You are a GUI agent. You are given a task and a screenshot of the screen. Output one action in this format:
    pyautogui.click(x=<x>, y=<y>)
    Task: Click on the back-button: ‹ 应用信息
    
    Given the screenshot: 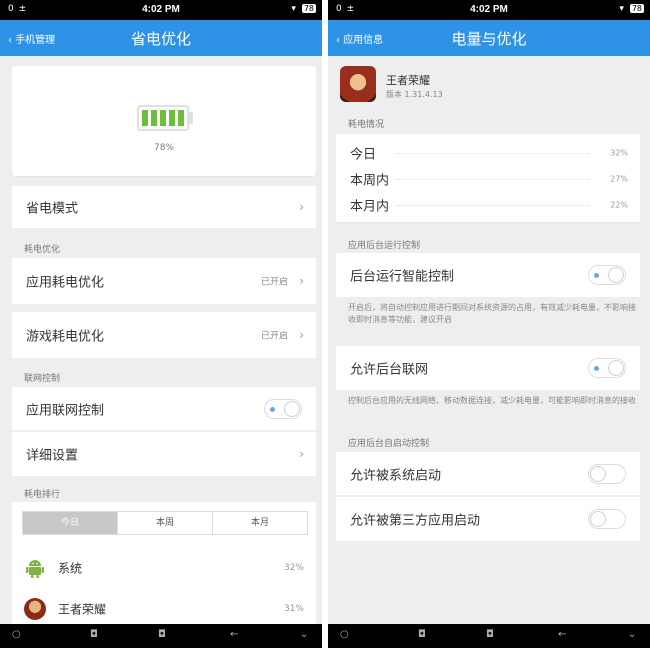 What is the action you would take?
    pyautogui.click(x=359, y=38)
    